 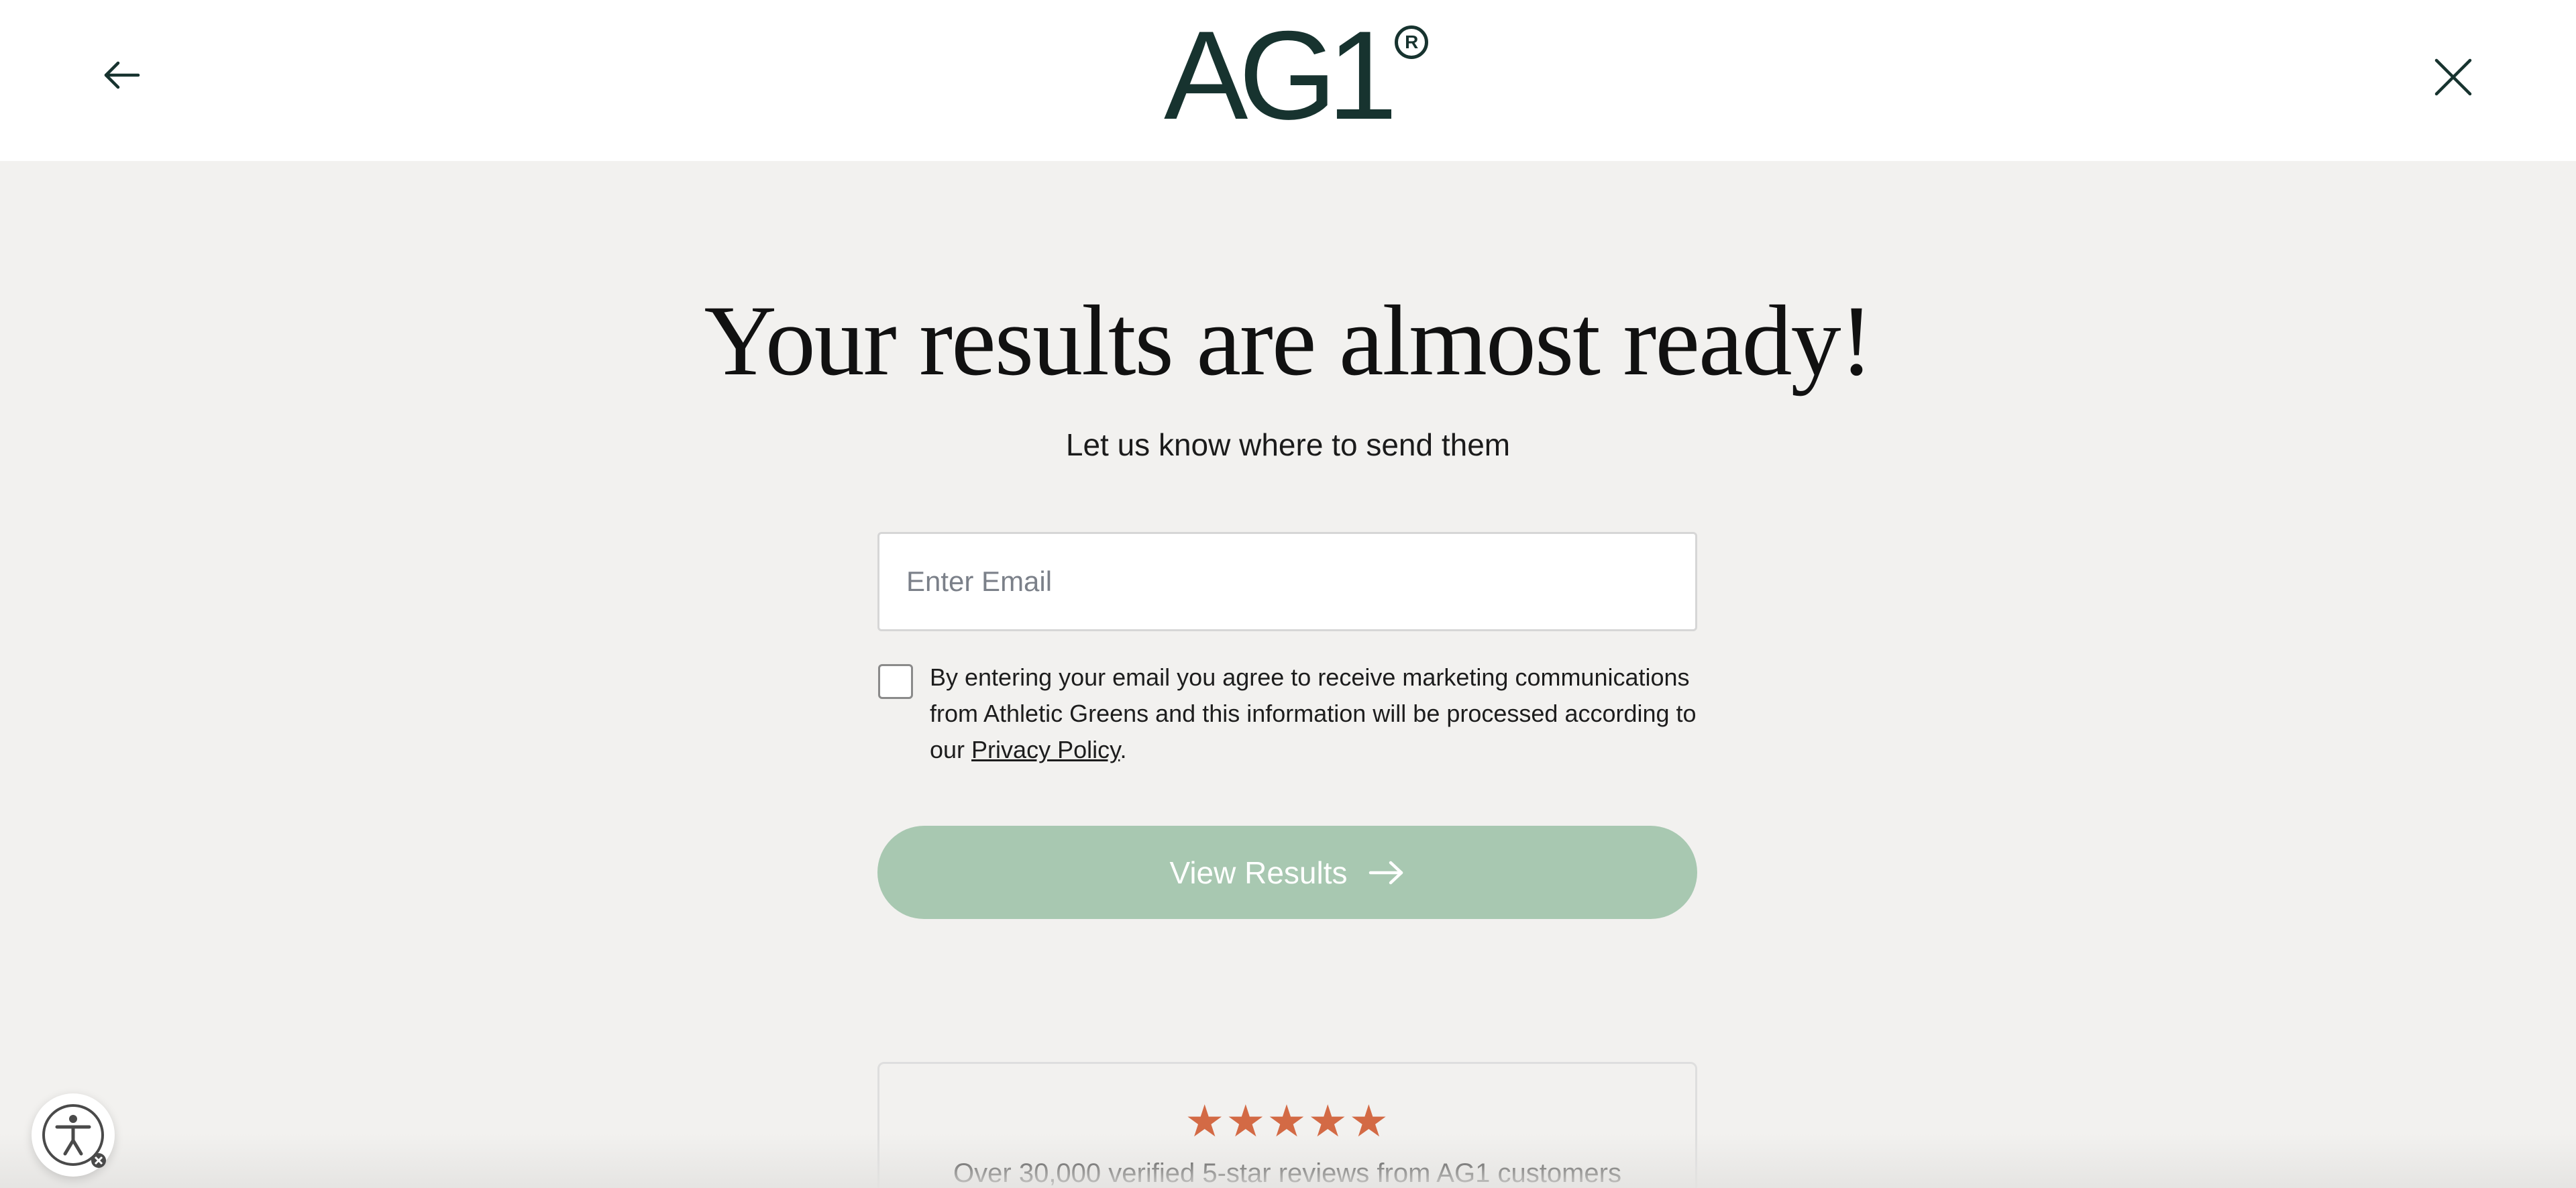 I want to click on consent-checkbox, so click(x=895, y=681).